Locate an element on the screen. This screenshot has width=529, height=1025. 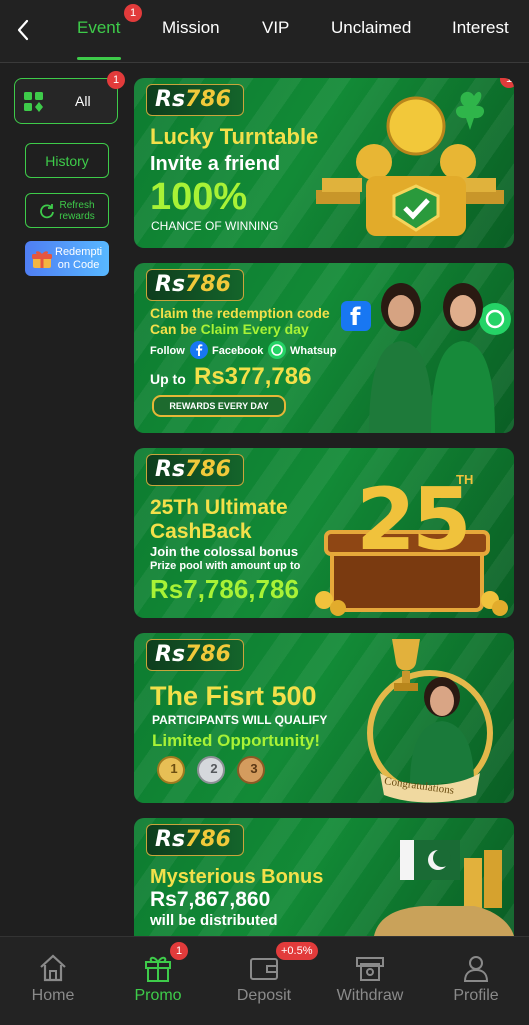
whatsapp-icon is located at coordinates (277, 350).